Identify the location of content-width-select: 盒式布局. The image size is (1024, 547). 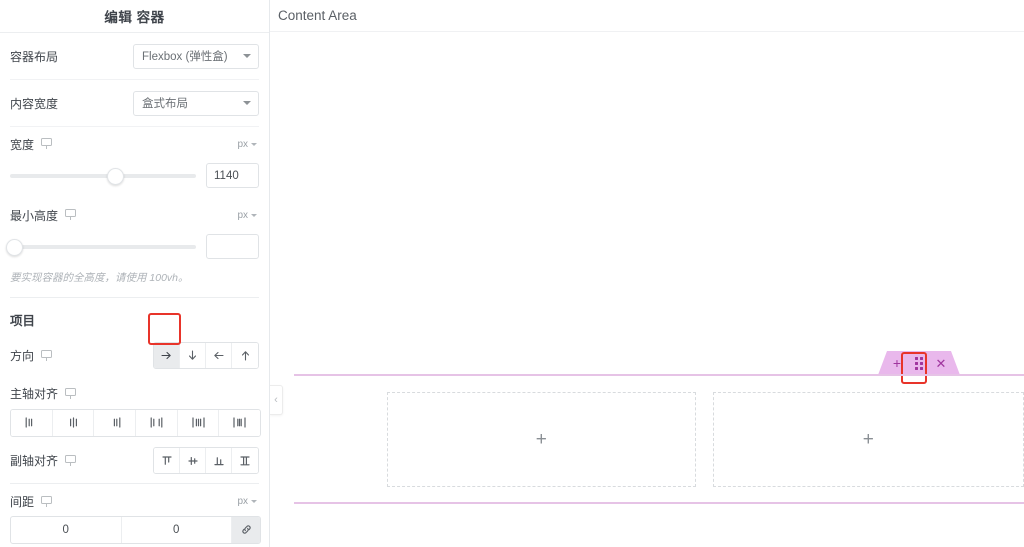
(196, 103).